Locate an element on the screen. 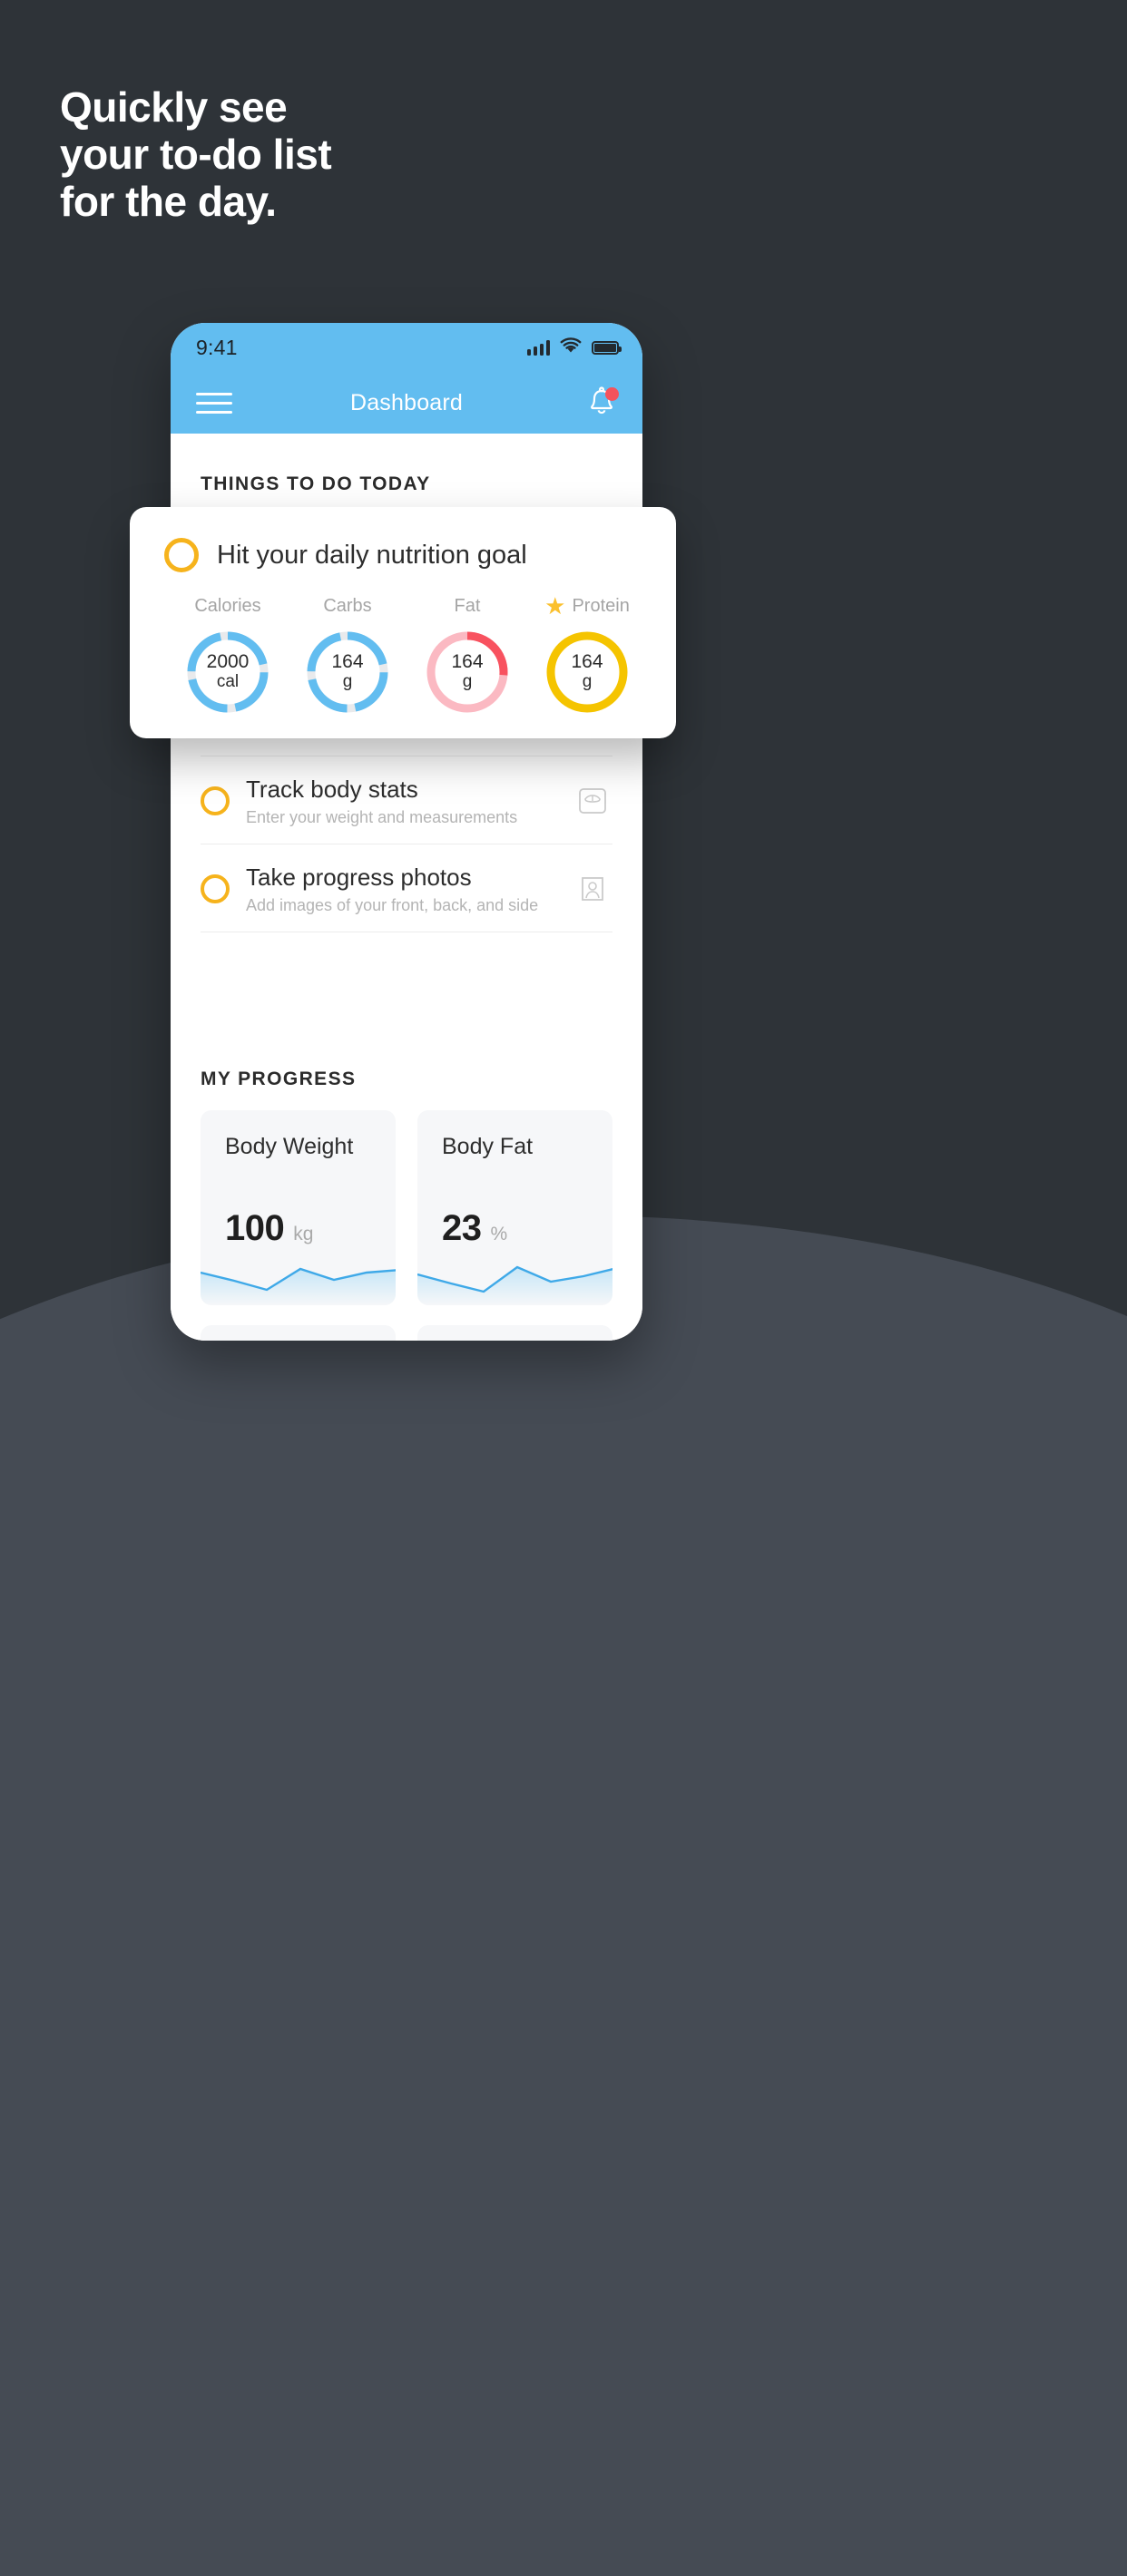  macro-unit: cal is located at coordinates (228, 681).